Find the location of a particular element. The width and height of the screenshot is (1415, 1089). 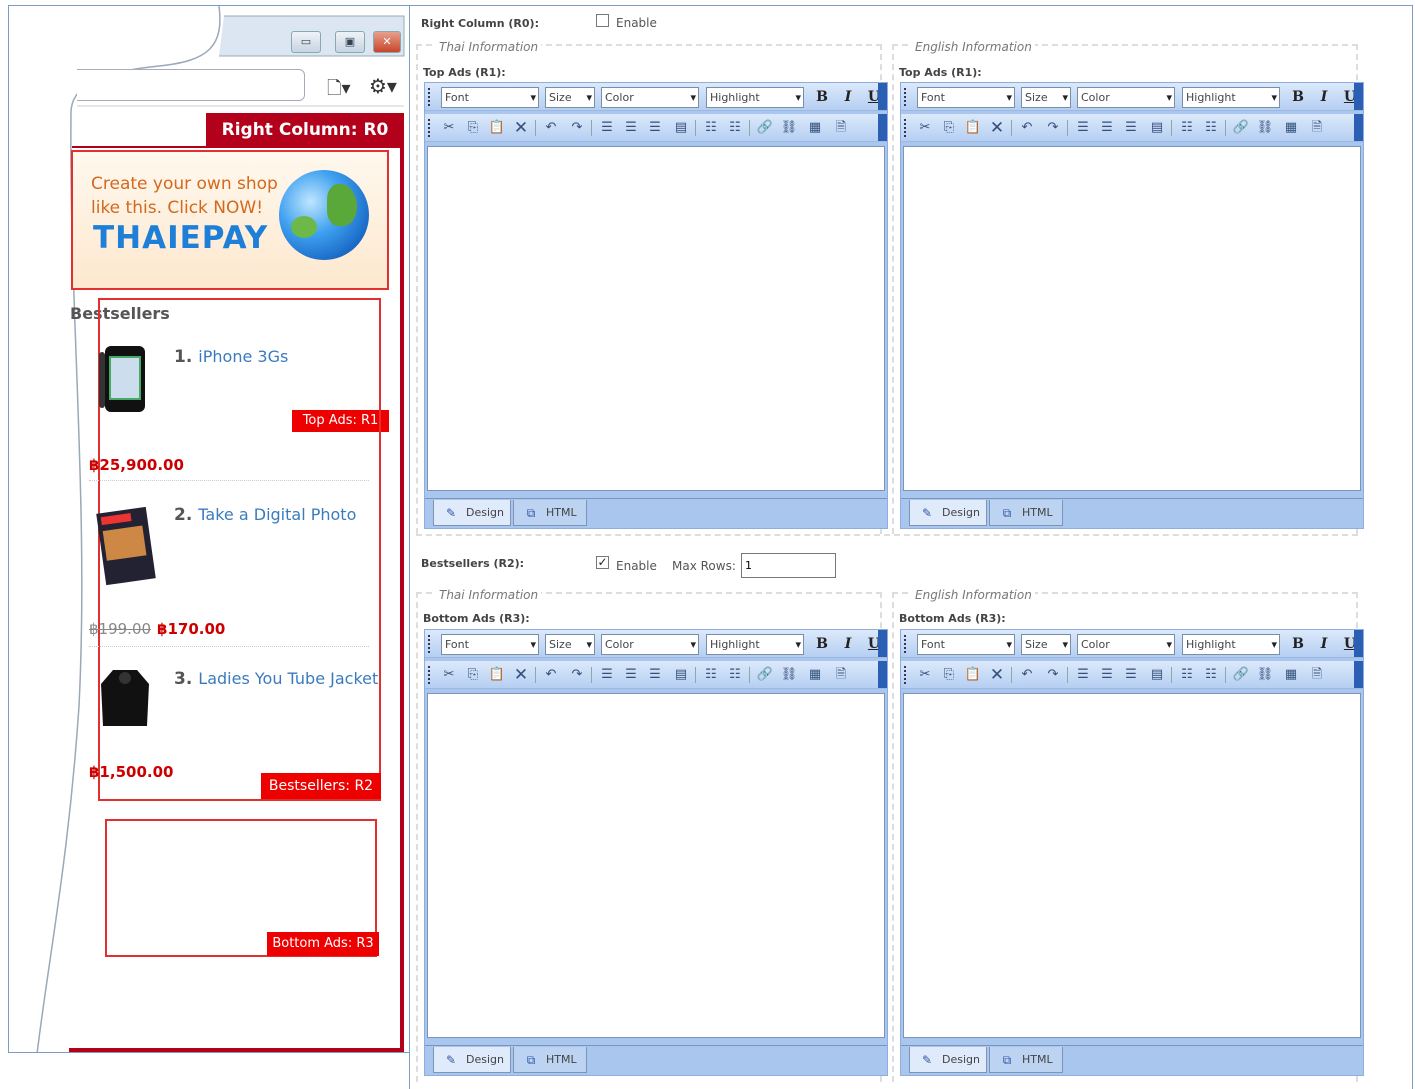

jacket-image is located at coordinates (125, 699).